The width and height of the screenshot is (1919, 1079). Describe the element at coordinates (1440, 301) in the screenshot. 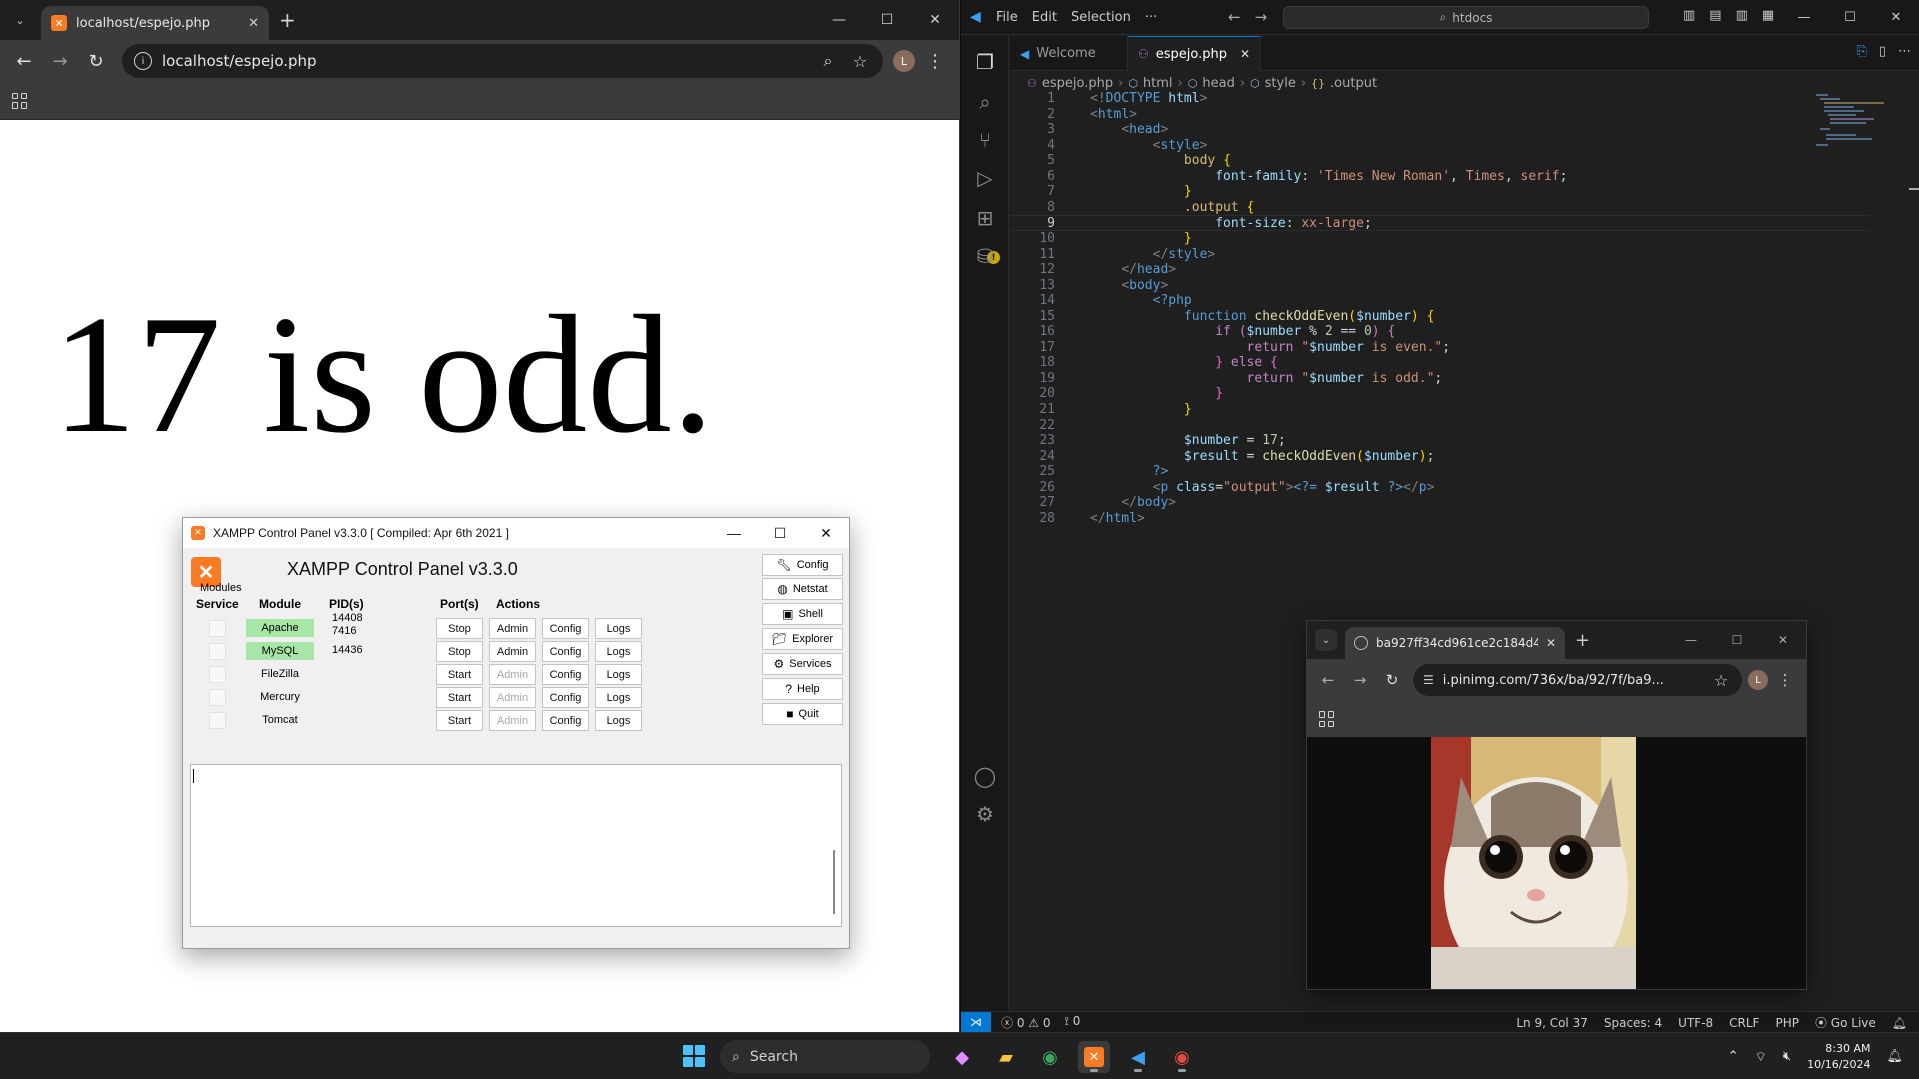

I see `code-line: 14 <?php` at that location.